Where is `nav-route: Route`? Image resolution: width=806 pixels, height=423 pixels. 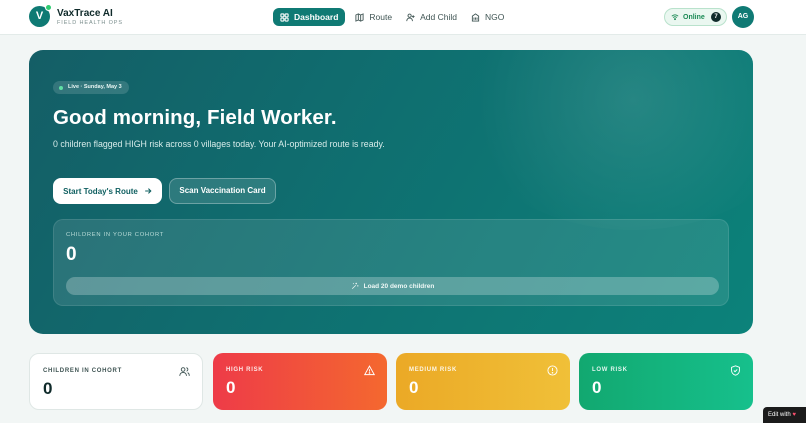
nav-route: Route is located at coordinates (373, 17).